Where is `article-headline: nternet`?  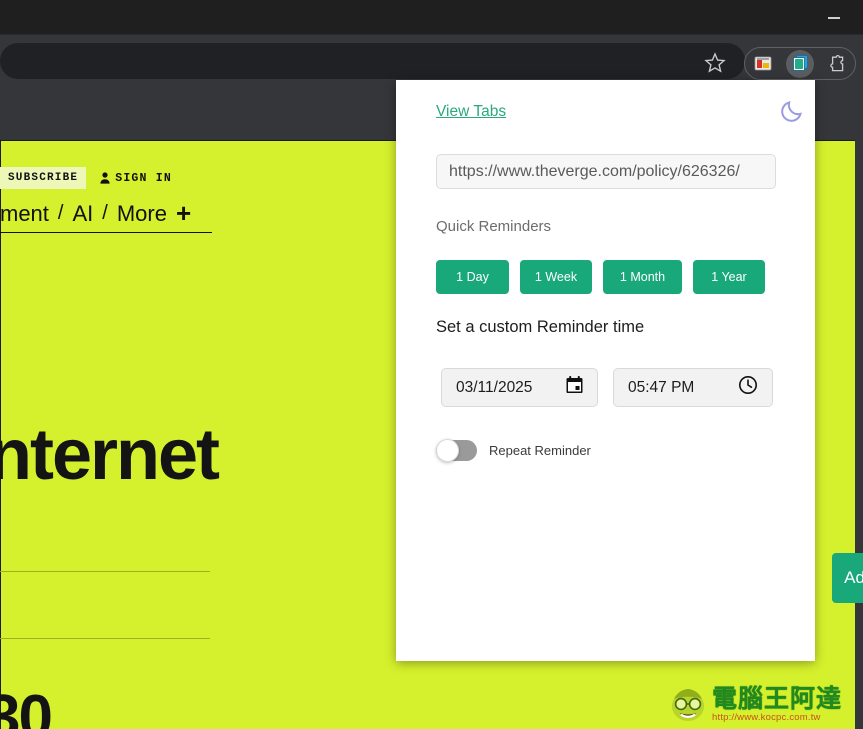
article-headline: nternet is located at coordinates (110, 455).